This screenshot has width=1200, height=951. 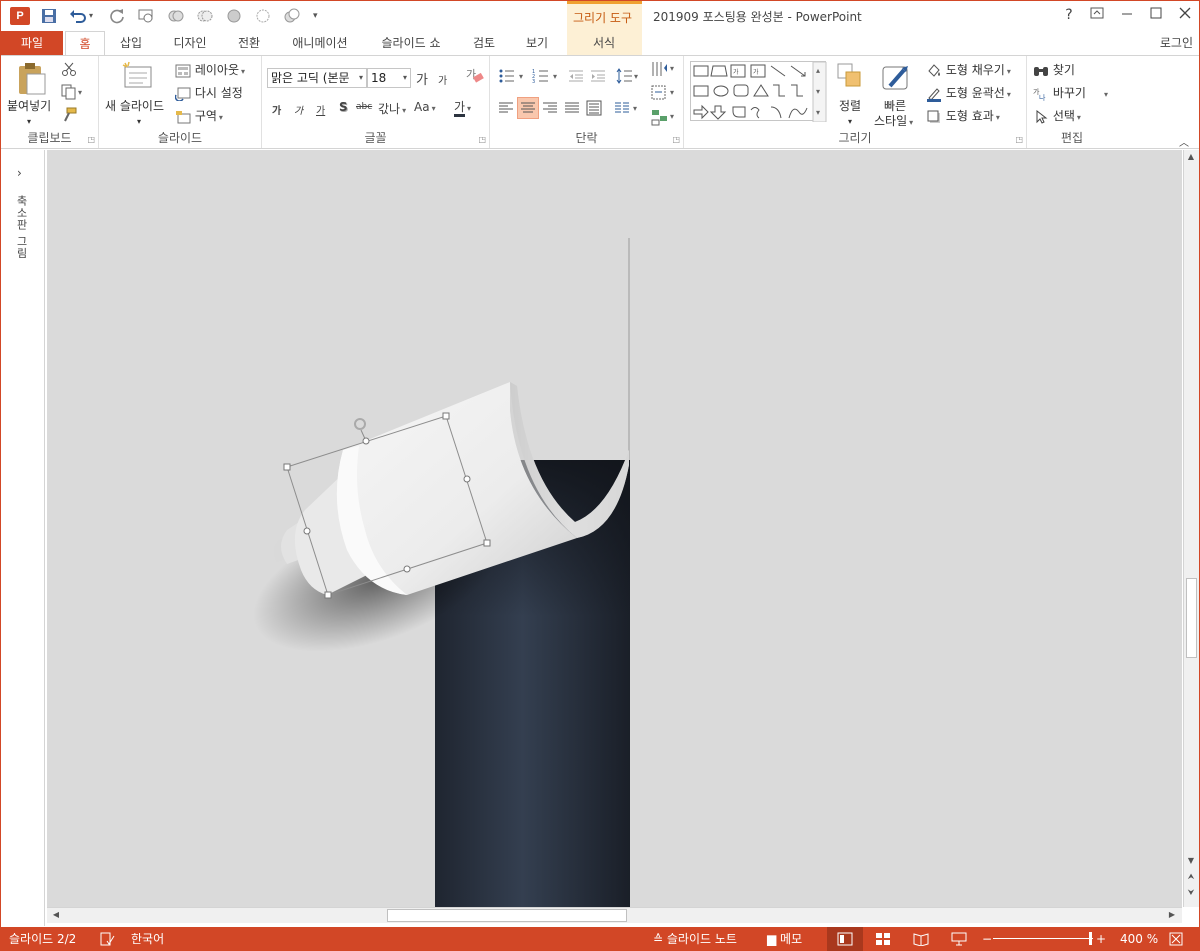 I want to click on fit-to-window-icon, so click(x=1176, y=939).